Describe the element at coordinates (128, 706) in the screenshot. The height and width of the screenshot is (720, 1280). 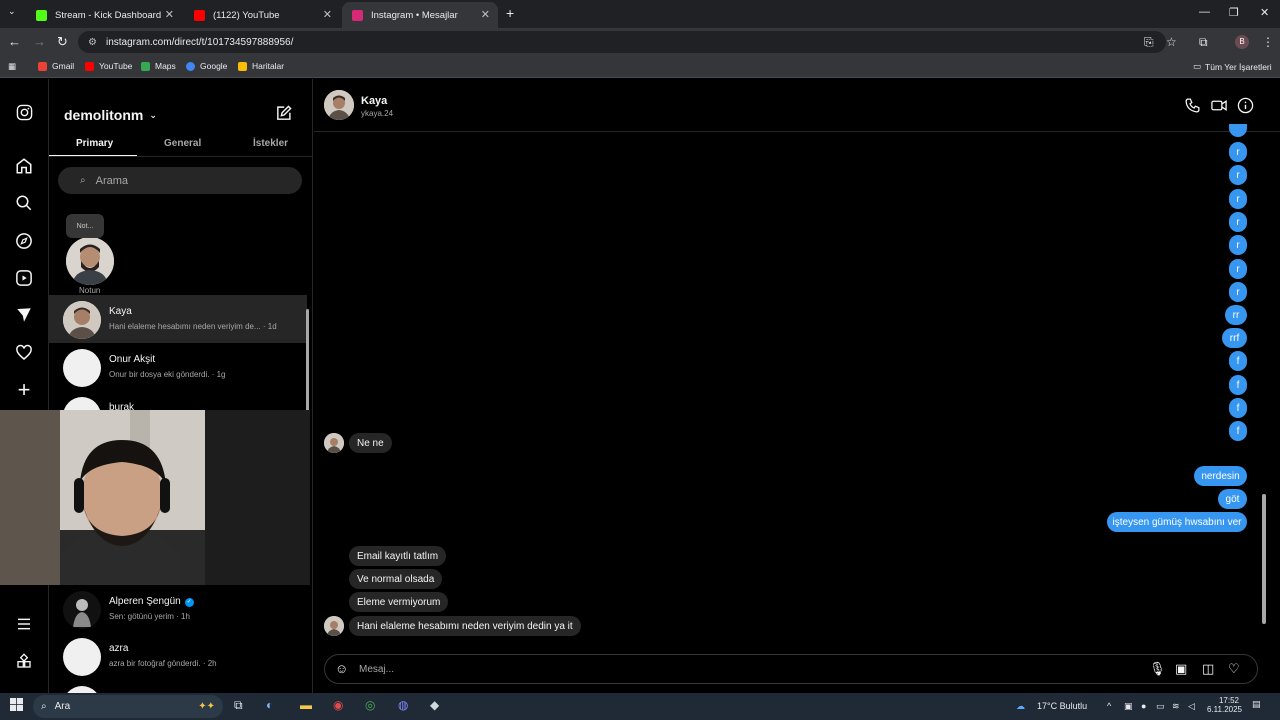
I see `taskbar-search: ⌕ Ara ✦✦` at that location.